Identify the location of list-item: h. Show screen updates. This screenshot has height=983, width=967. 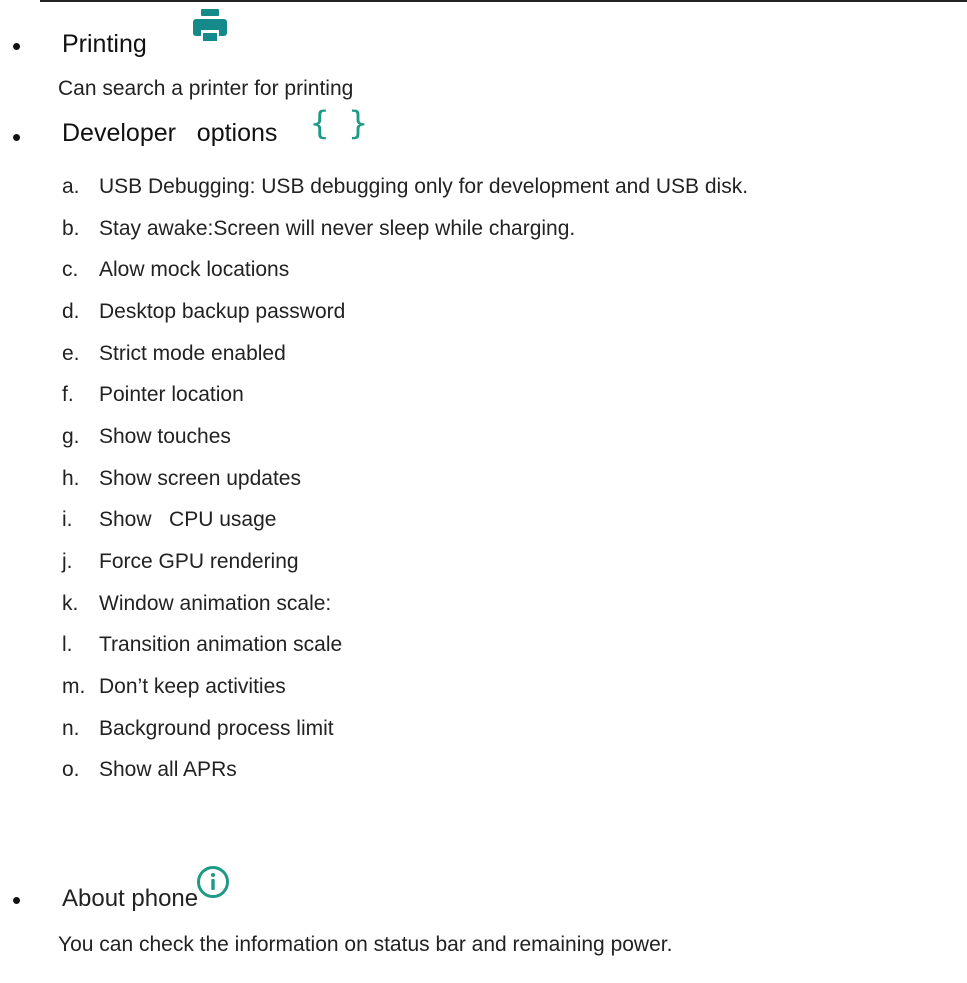
(181, 478).